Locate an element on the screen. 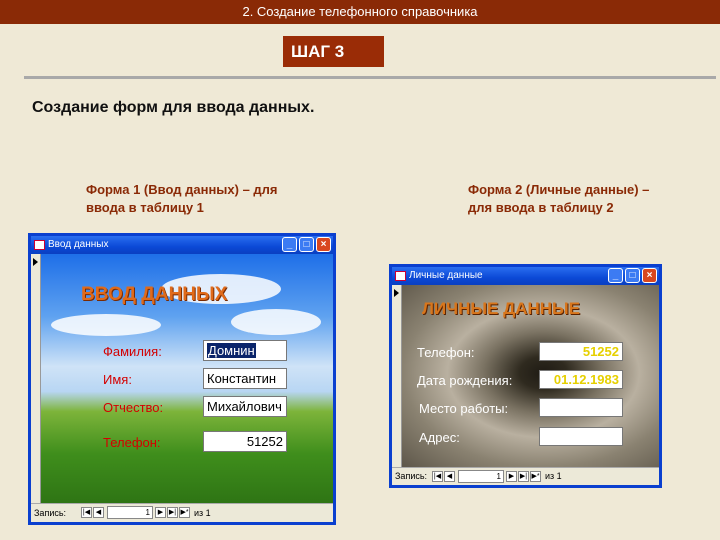 This screenshot has height=540, width=720. window-title: Ввод данных is located at coordinates (78, 244).